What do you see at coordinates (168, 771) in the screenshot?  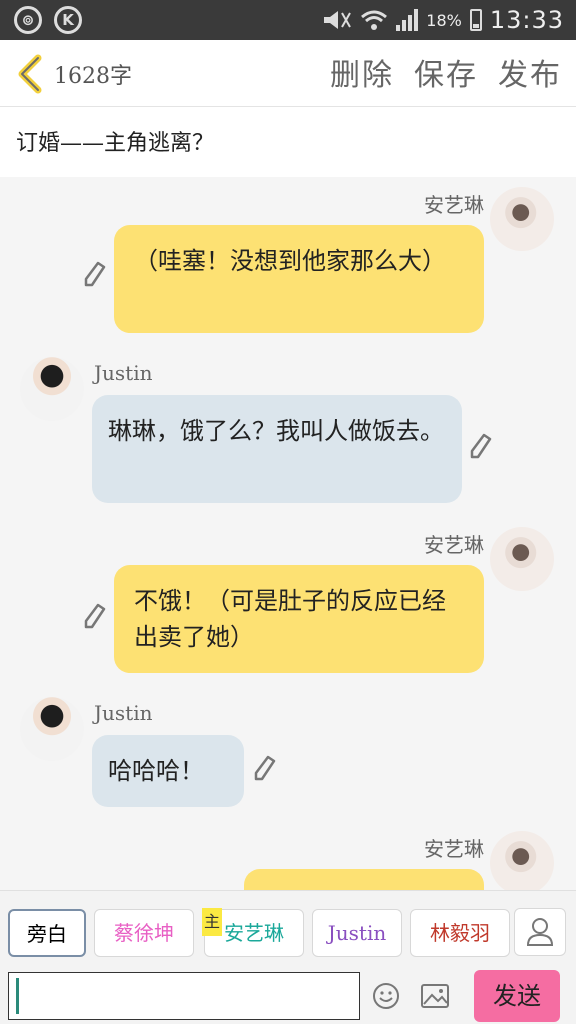 I see `message-bubble: 哈哈哈！` at bounding box center [168, 771].